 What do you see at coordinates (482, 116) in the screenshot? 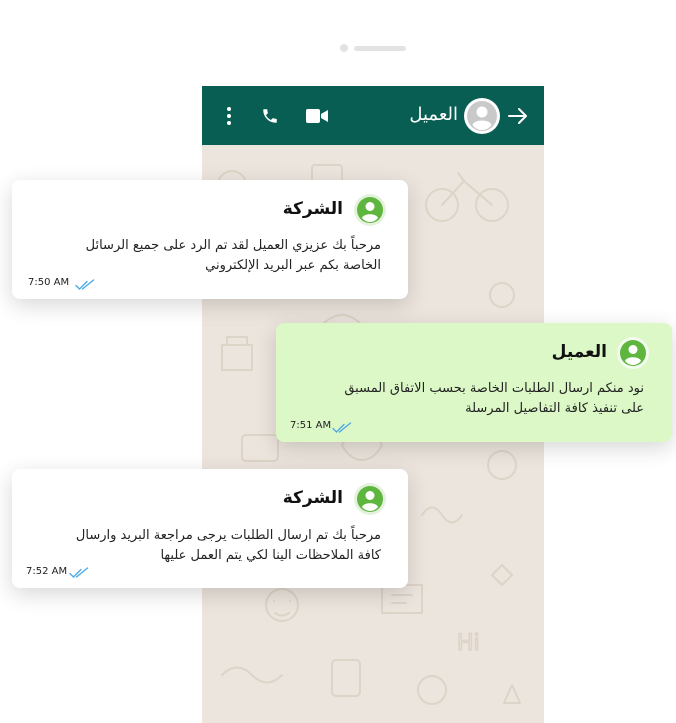
I see `contact-avatar-icon` at bounding box center [482, 116].